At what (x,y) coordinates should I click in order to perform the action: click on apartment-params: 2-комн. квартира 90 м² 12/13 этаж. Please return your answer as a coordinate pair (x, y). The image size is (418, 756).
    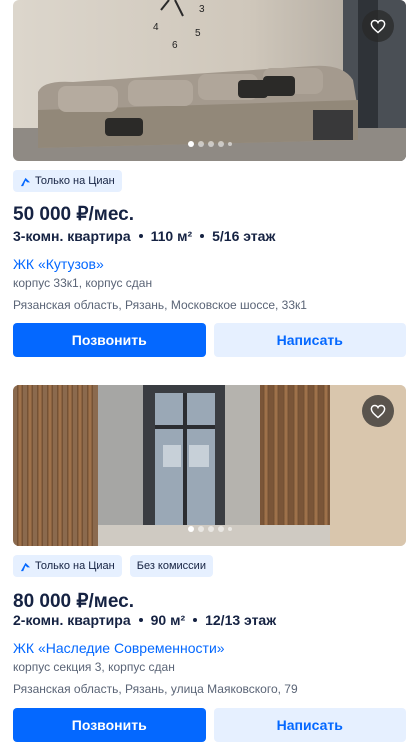
    Looking at the image, I should click on (144, 620).